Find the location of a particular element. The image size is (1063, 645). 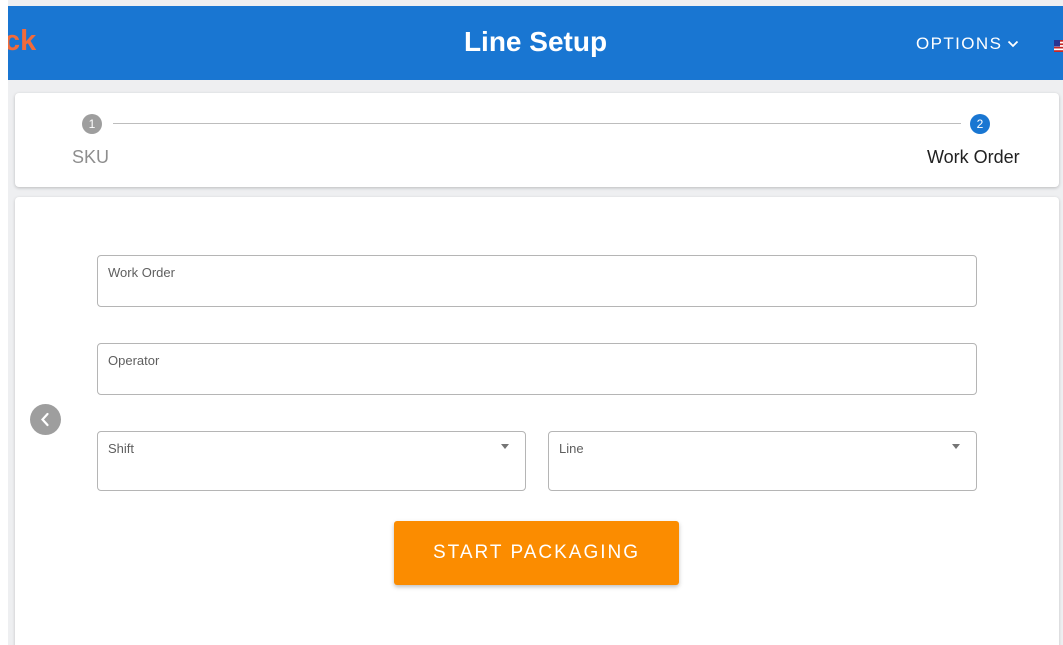

back-button is located at coordinates (45, 419).